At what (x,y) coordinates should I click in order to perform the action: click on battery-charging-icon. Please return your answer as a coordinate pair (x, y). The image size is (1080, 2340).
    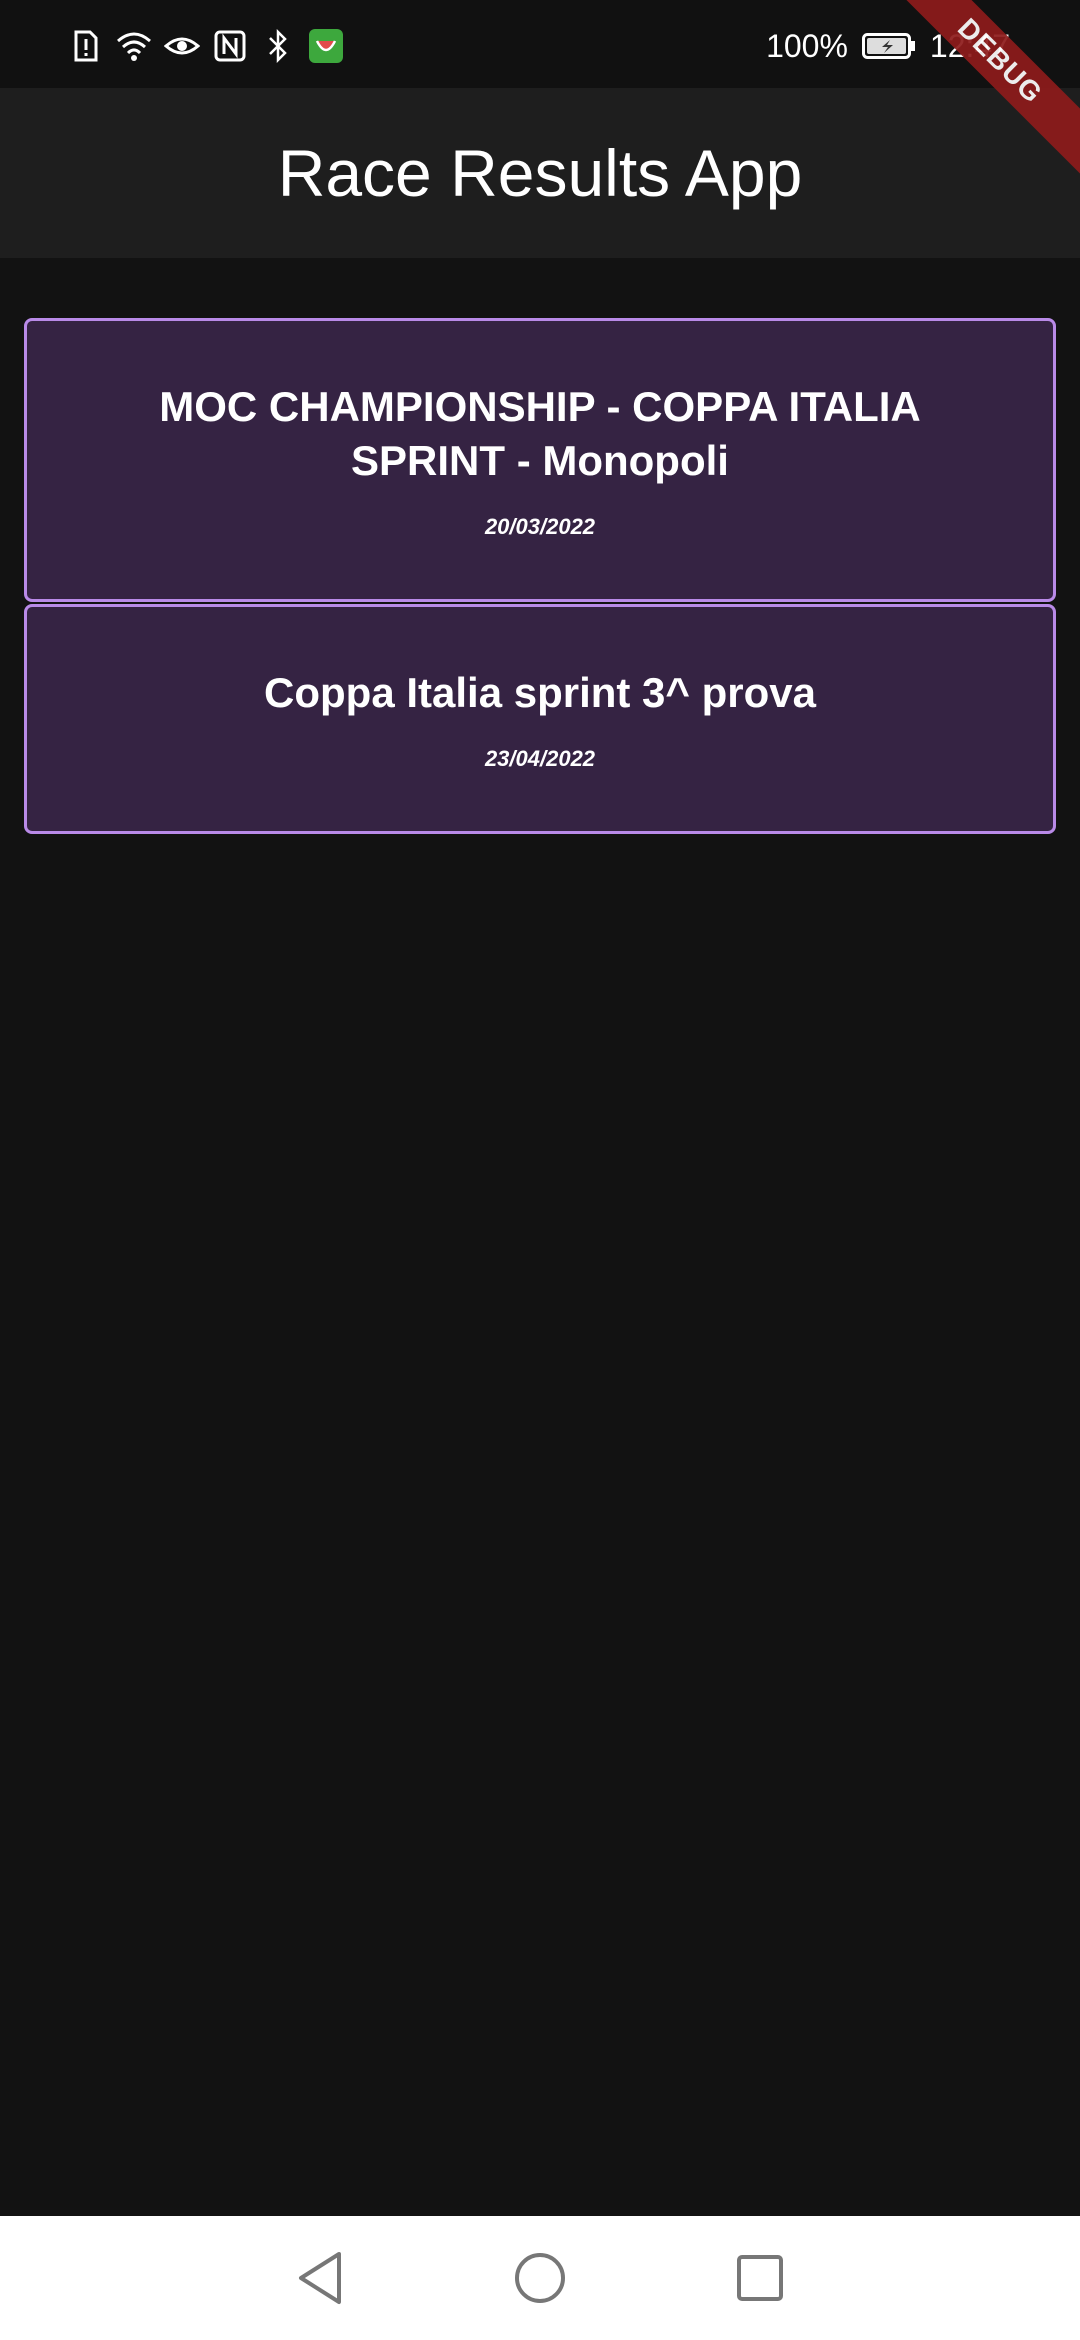
    Looking at the image, I should click on (888, 46).